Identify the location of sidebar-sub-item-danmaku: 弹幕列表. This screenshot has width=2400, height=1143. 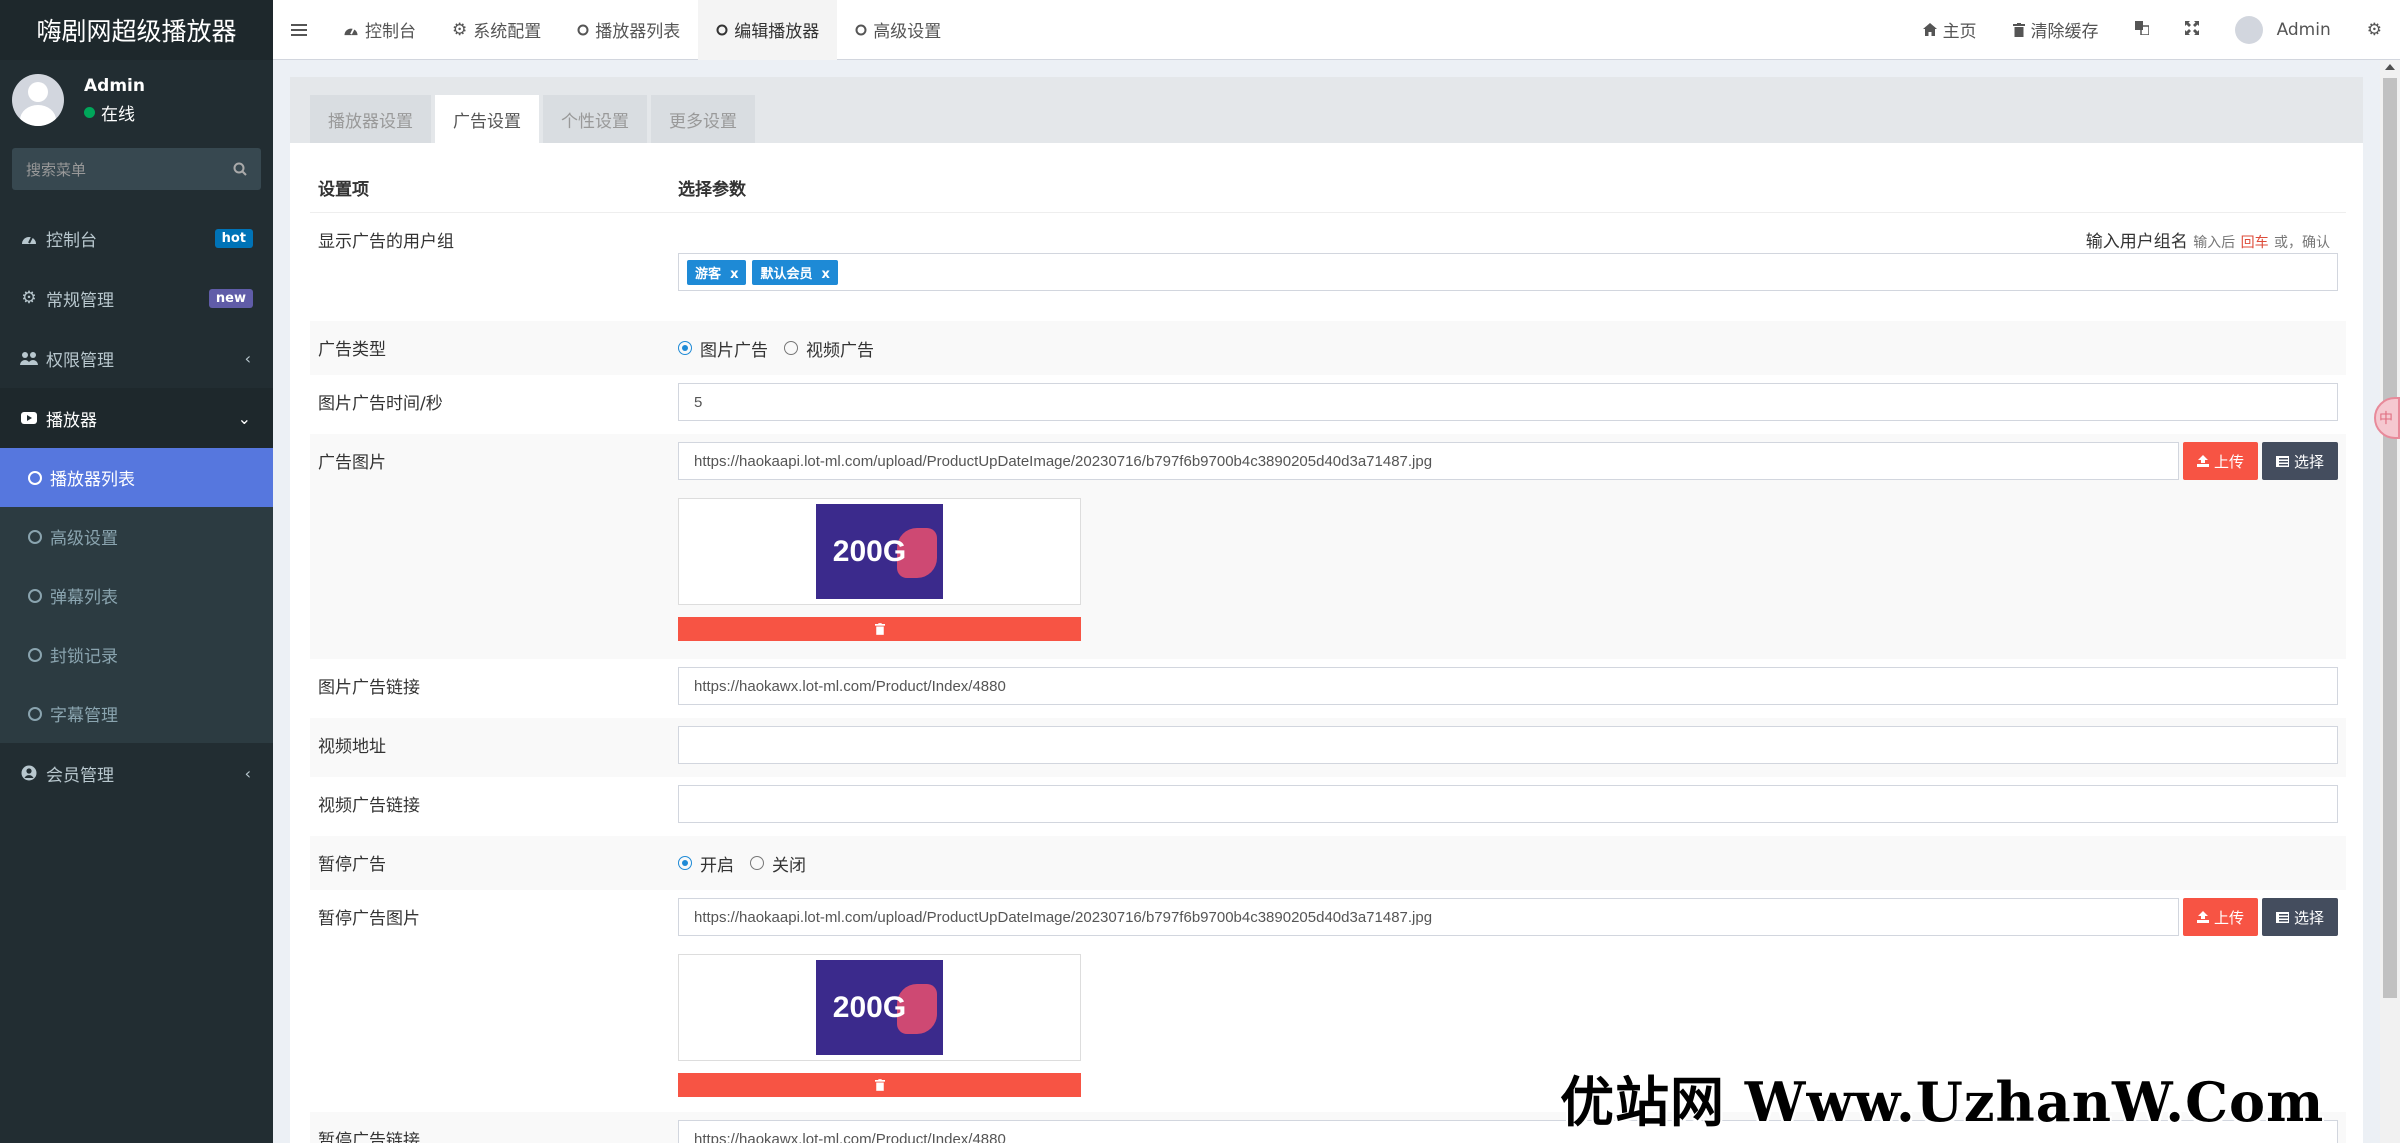
(136, 595).